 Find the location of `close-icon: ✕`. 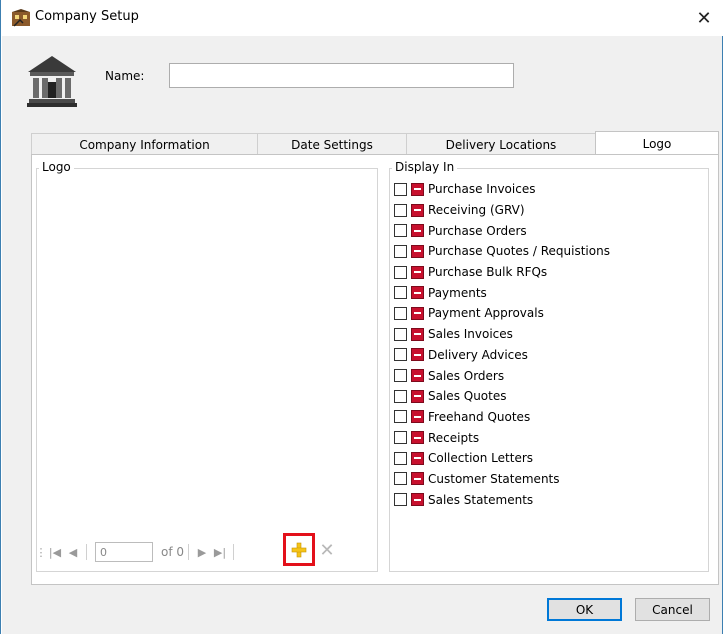

close-icon: ✕ is located at coordinates (704, 18).